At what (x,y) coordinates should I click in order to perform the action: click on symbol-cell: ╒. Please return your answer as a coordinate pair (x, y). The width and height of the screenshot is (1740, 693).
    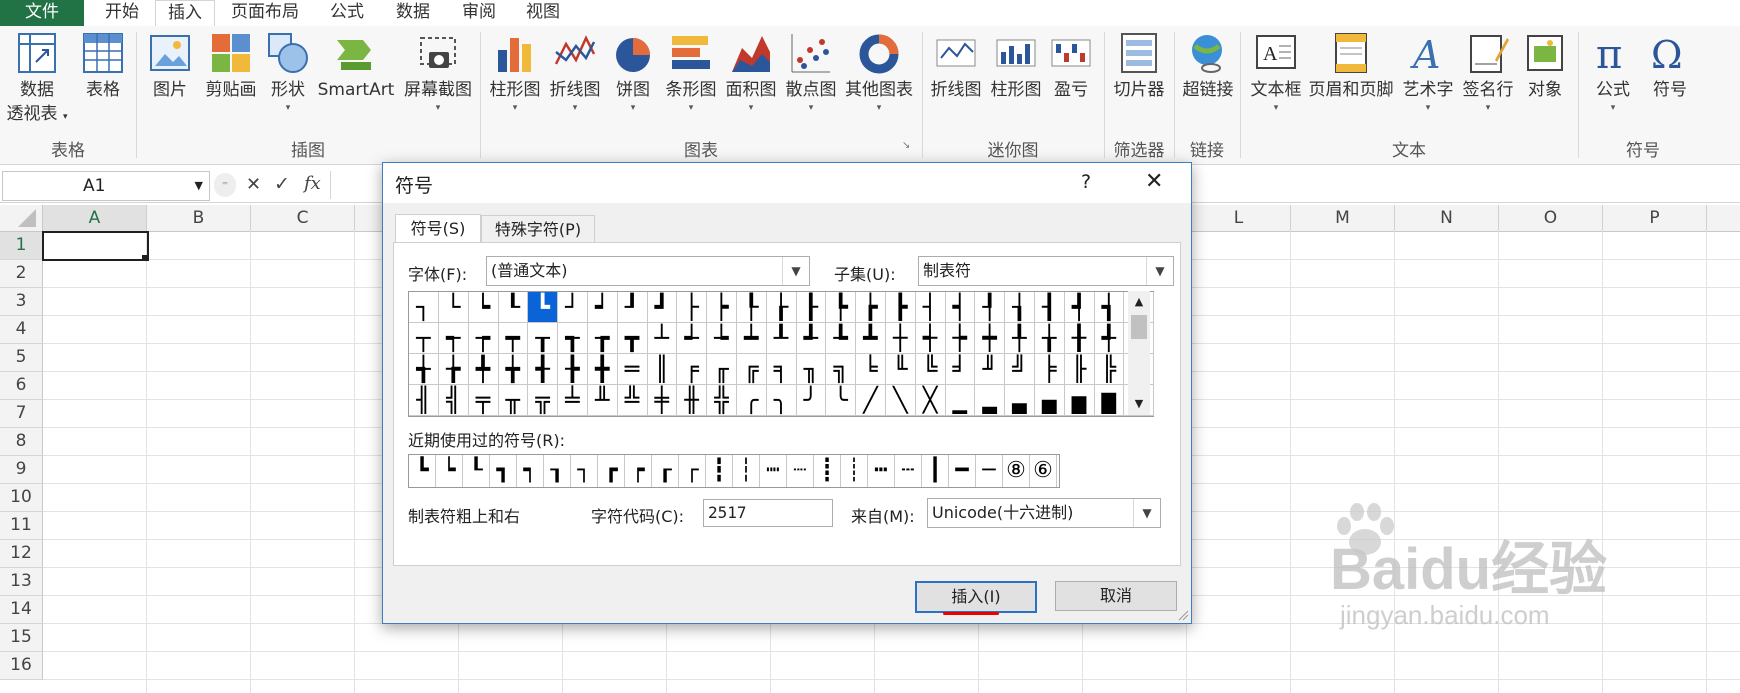
    Looking at the image, I should click on (692, 369).